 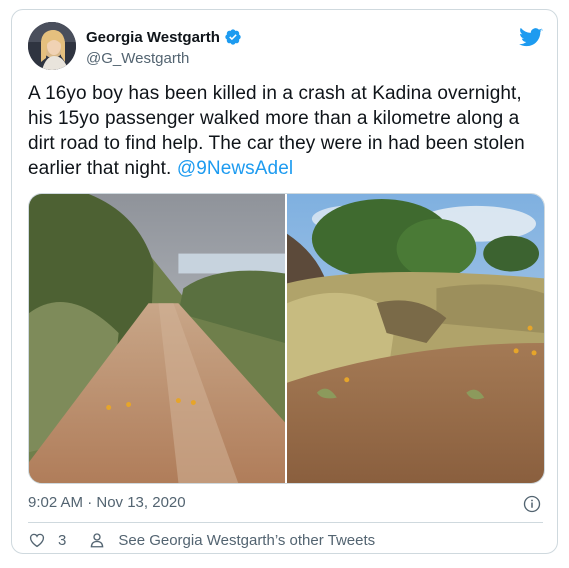 I want to click on info-icon, so click(x=532, y=504).